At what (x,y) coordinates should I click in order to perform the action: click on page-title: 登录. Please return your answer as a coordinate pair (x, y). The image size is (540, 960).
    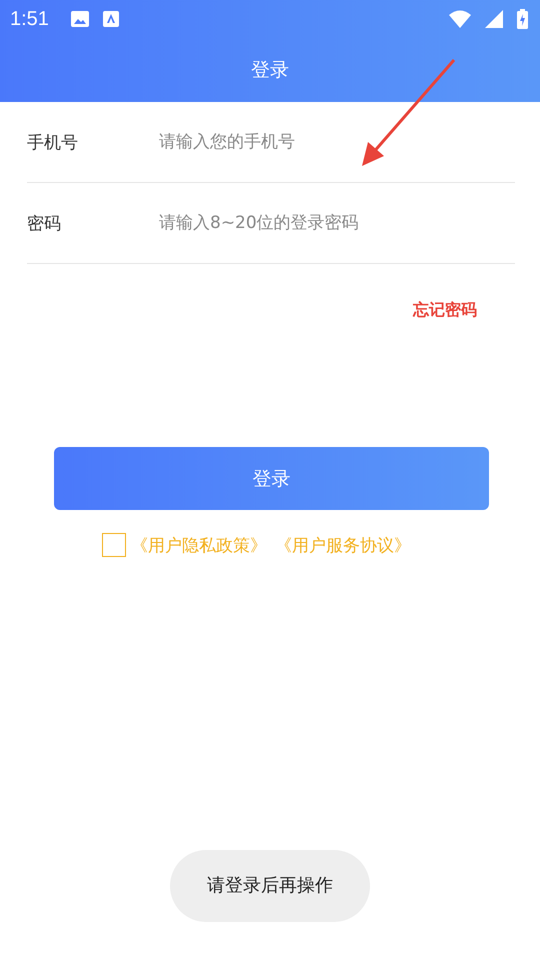
    Looking at the image, I should click on (270, 70).